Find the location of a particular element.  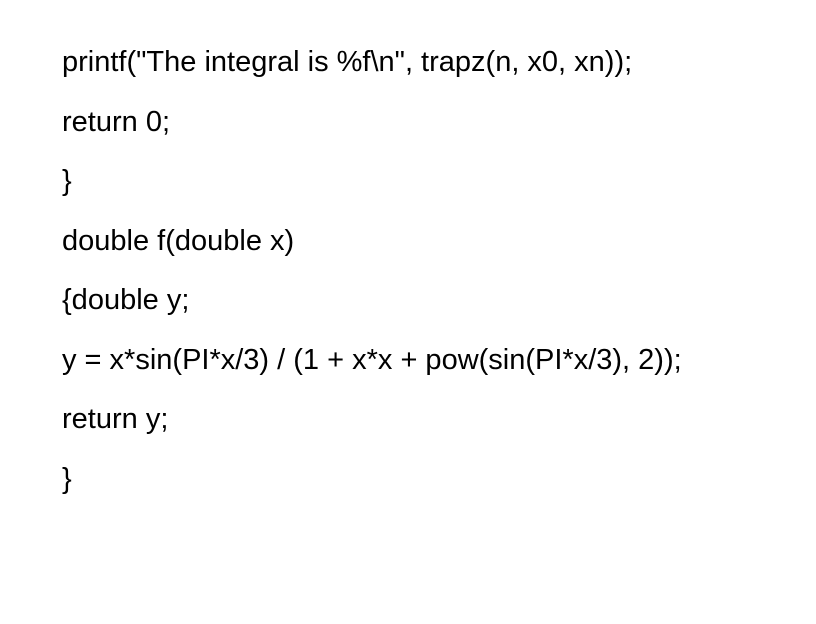

code-line-function-signature: double f(double x) is located at coordinates (178, 240).